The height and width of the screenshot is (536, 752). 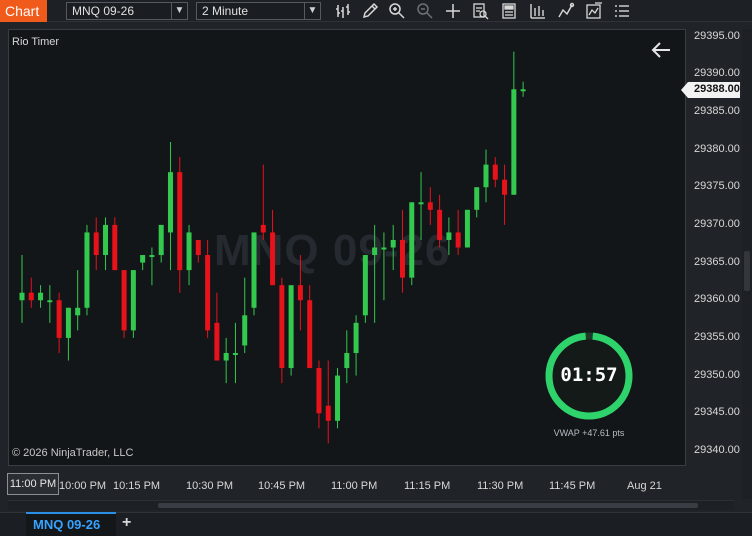 What do you see at coordinates (23, 11) in the screenshot?
I see `chart-window-tab: Chart` at bounding box center [23, 11].